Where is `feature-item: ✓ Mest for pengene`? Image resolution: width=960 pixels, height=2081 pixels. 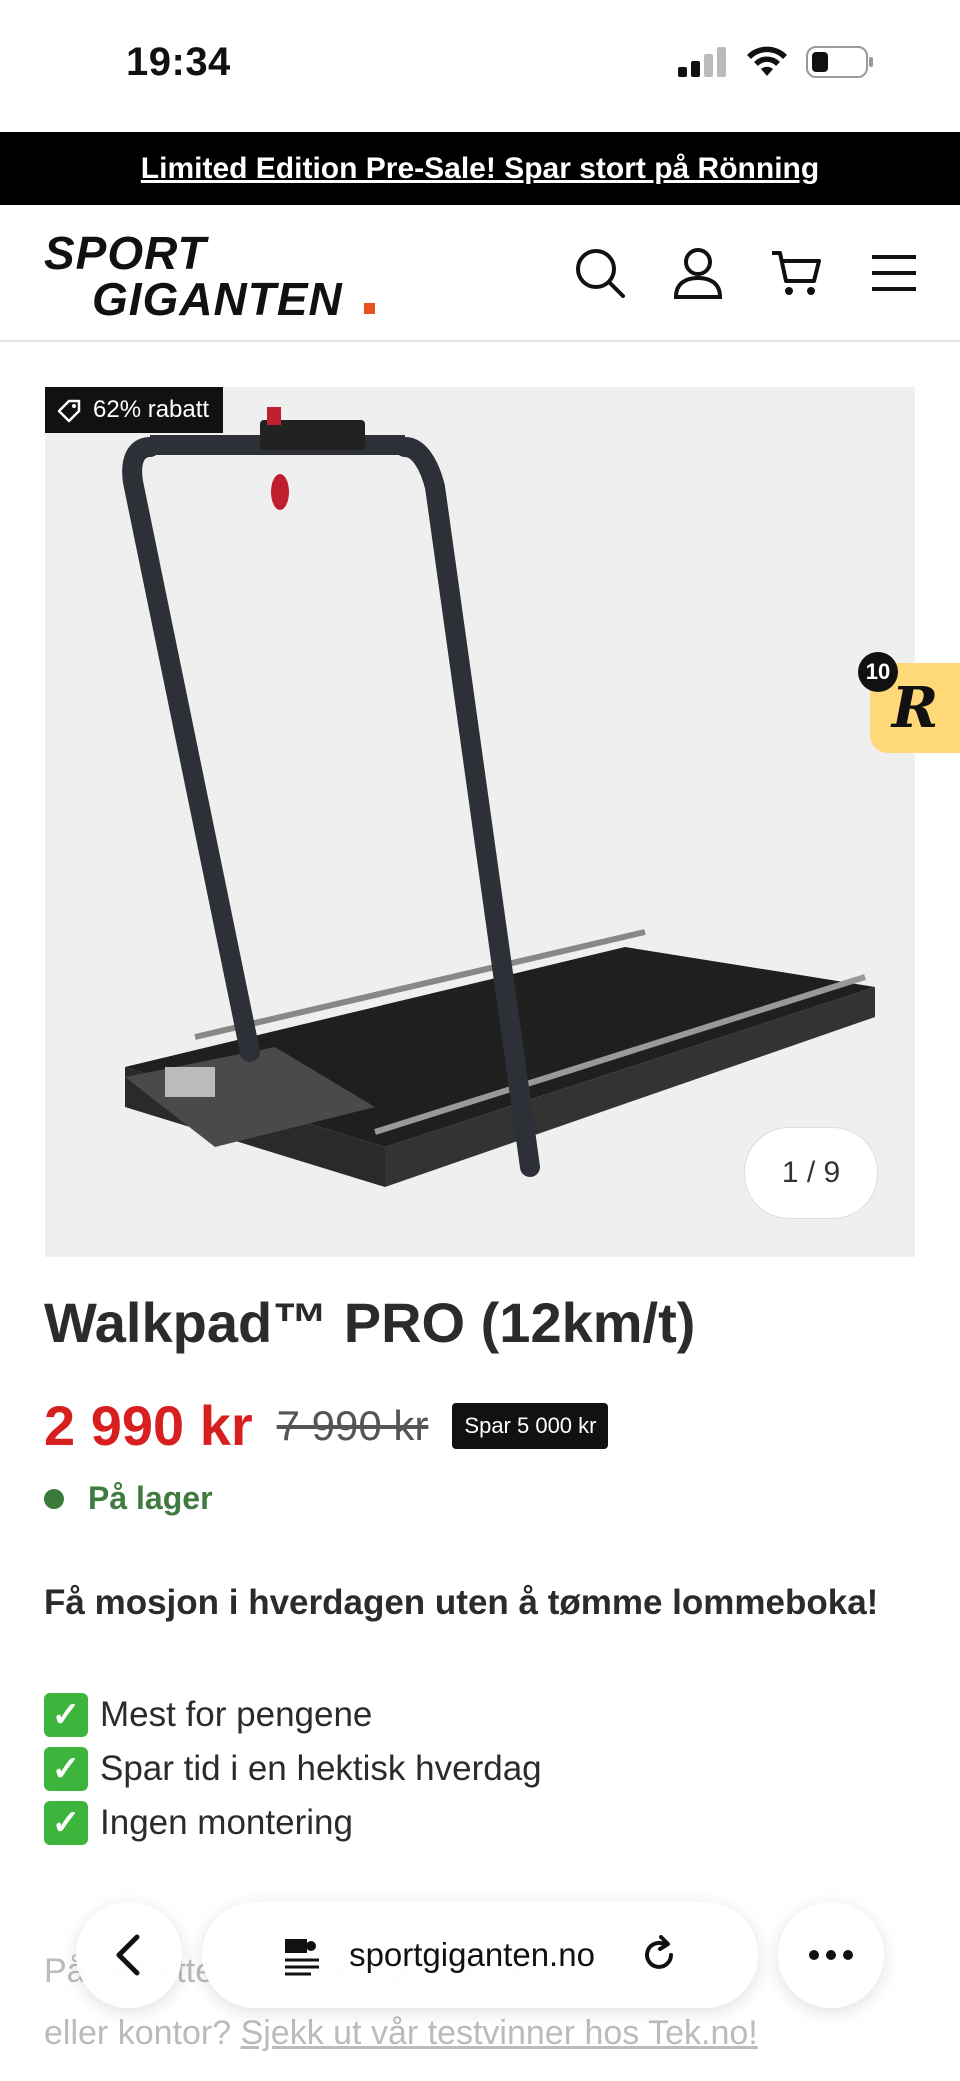
feature-item: ✓ Mest for pengene is located at coordinates (293, 1715).